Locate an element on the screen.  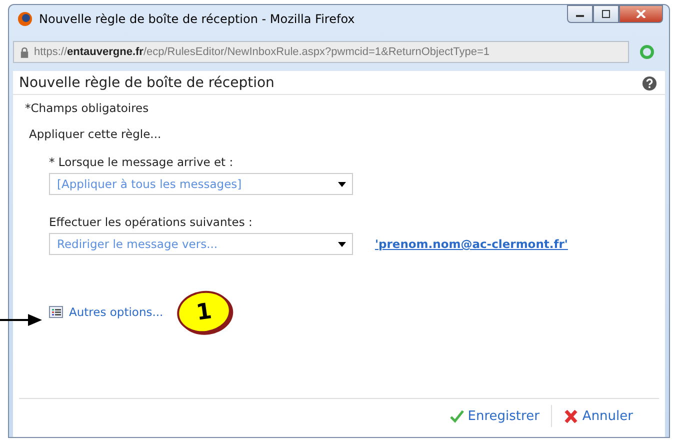
close-icon is located at coordinates (641, 14).